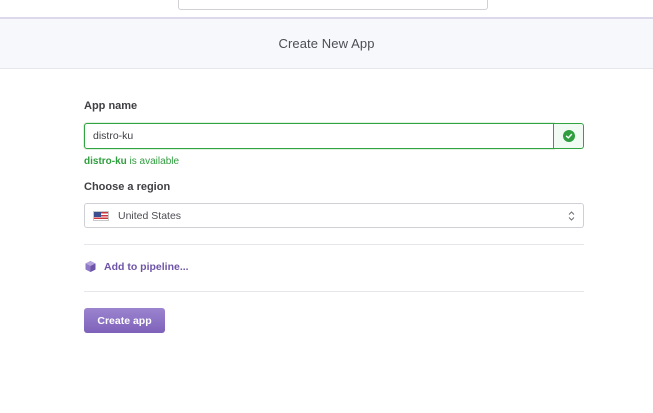  I want to click on top-search-input, so click(333, 5).